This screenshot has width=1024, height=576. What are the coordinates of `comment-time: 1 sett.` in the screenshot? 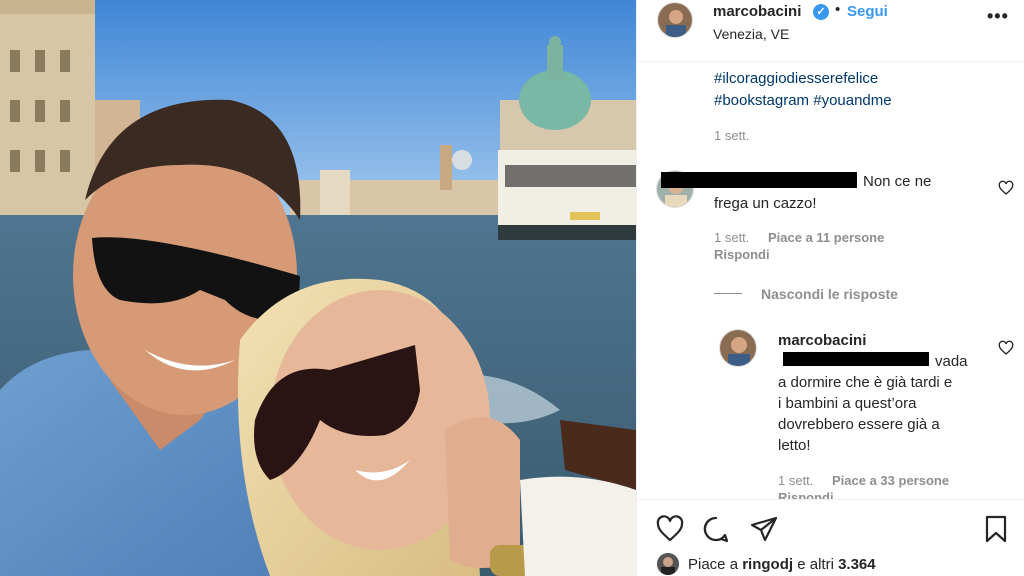 It's located at (732, 237).